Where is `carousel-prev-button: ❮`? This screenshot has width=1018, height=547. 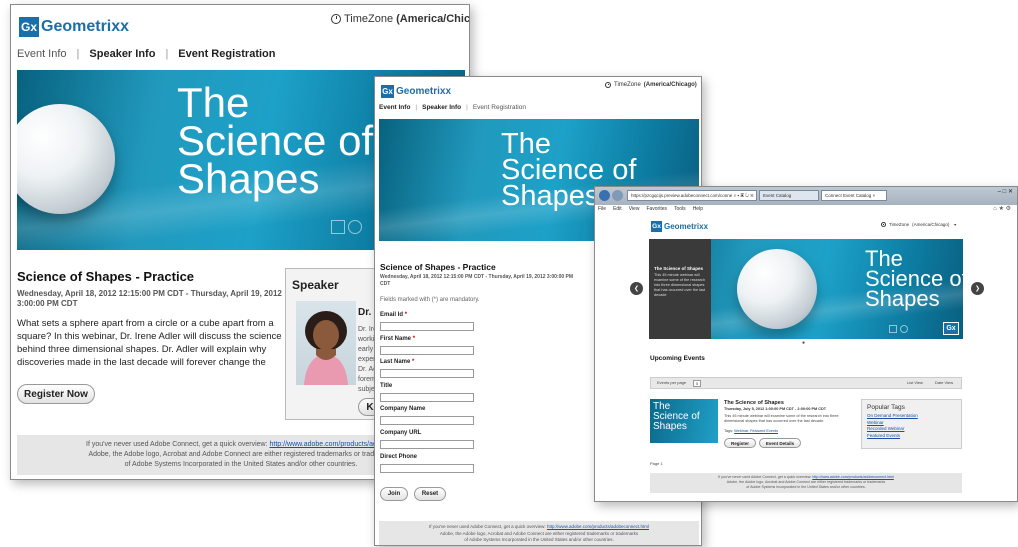 carousel-prev-button: ❮ is located at coordinates (636, 288).